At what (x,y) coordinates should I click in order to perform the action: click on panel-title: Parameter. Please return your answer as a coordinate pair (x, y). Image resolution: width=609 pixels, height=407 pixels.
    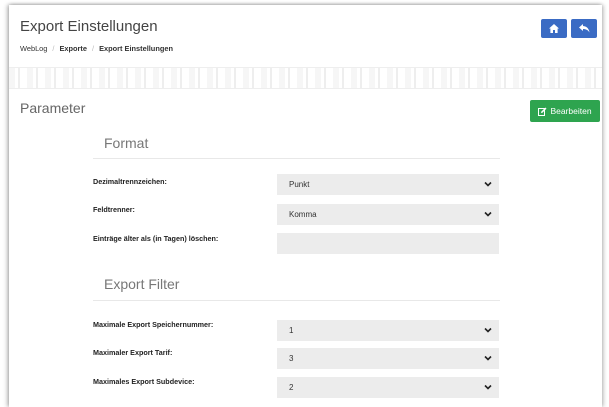
    Looking at the image, I should click on (53, 108).